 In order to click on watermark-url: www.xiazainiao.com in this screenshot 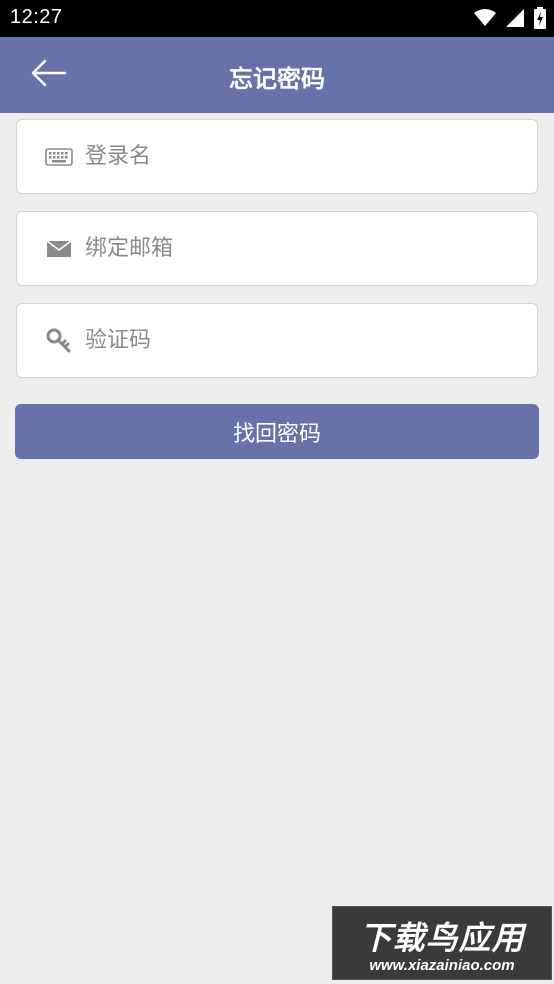, I will do `click(442, 965)`.